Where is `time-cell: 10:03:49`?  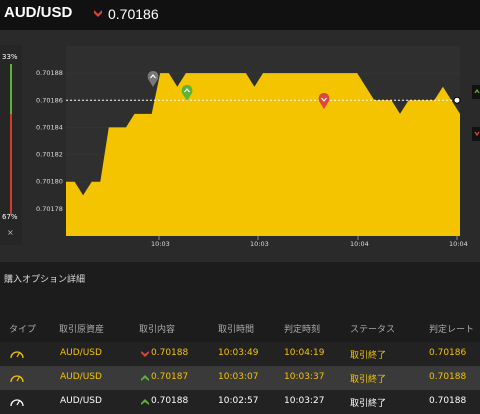
time-cell: 10:03:49 is located at coordinates (238, 353).